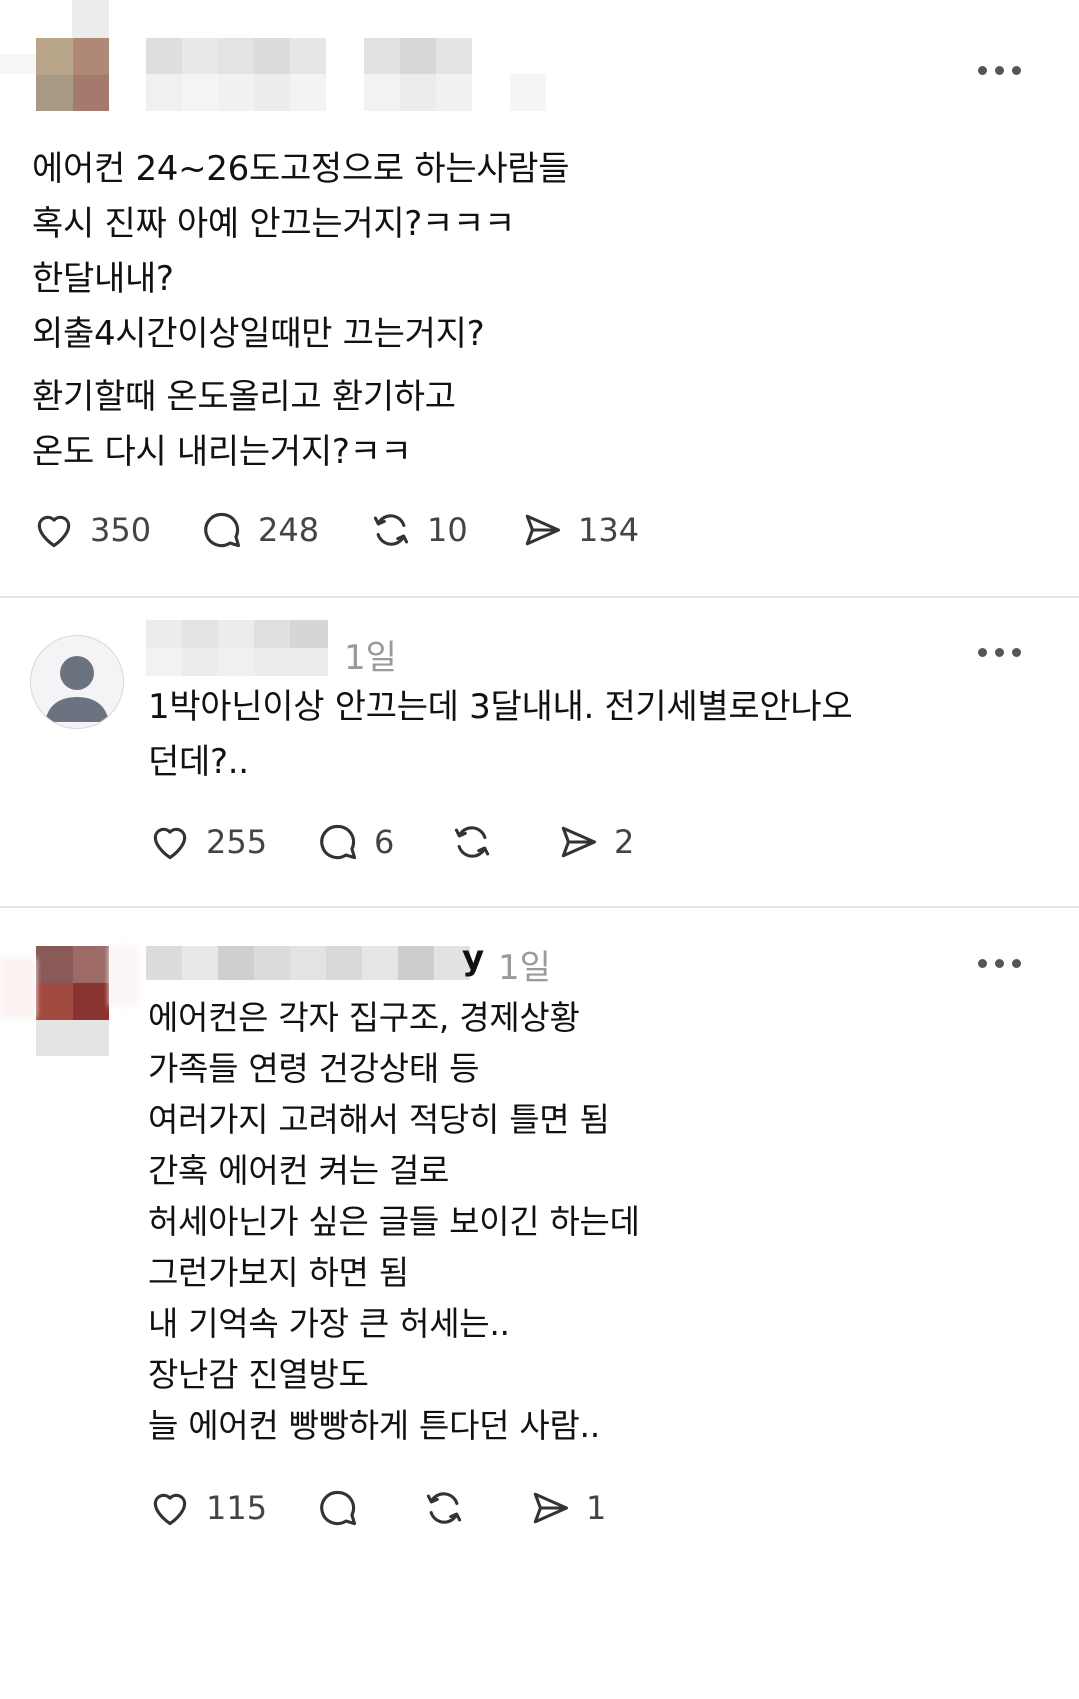 This screenshot has height=1699, width=1079. I want to click on like-button: 350, so click(91, 530).